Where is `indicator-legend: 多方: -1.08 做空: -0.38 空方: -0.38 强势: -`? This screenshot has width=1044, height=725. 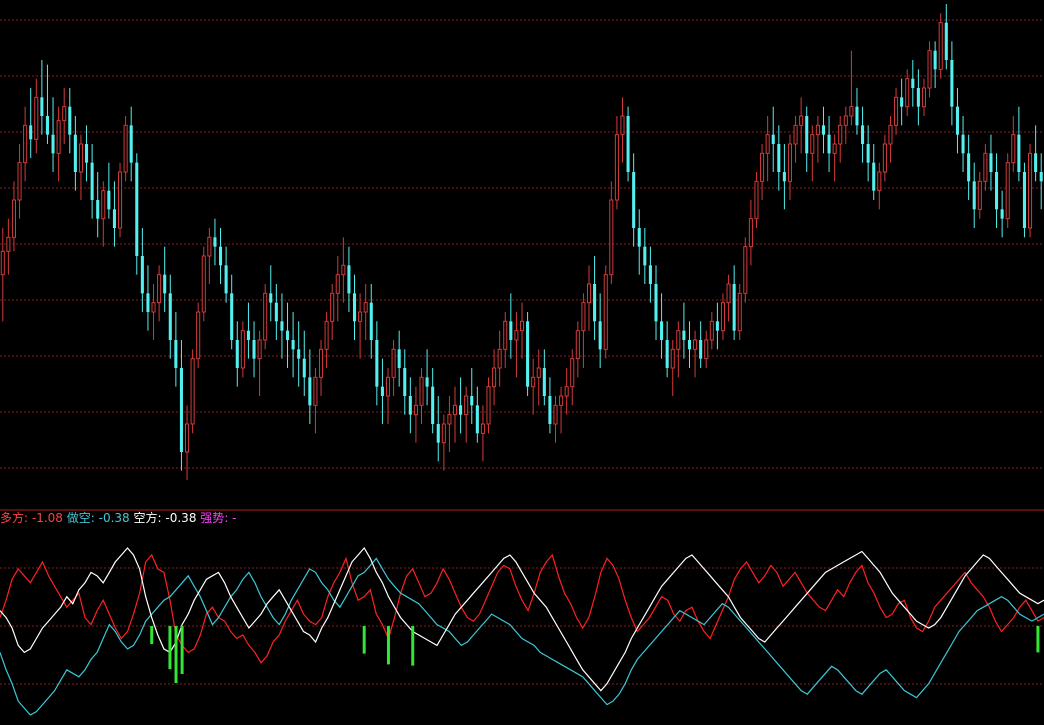 indicator-legend: 多方: -1.08 做空: -0.38 空方: -0.38 强势: - is located at coordinates (118, 518).